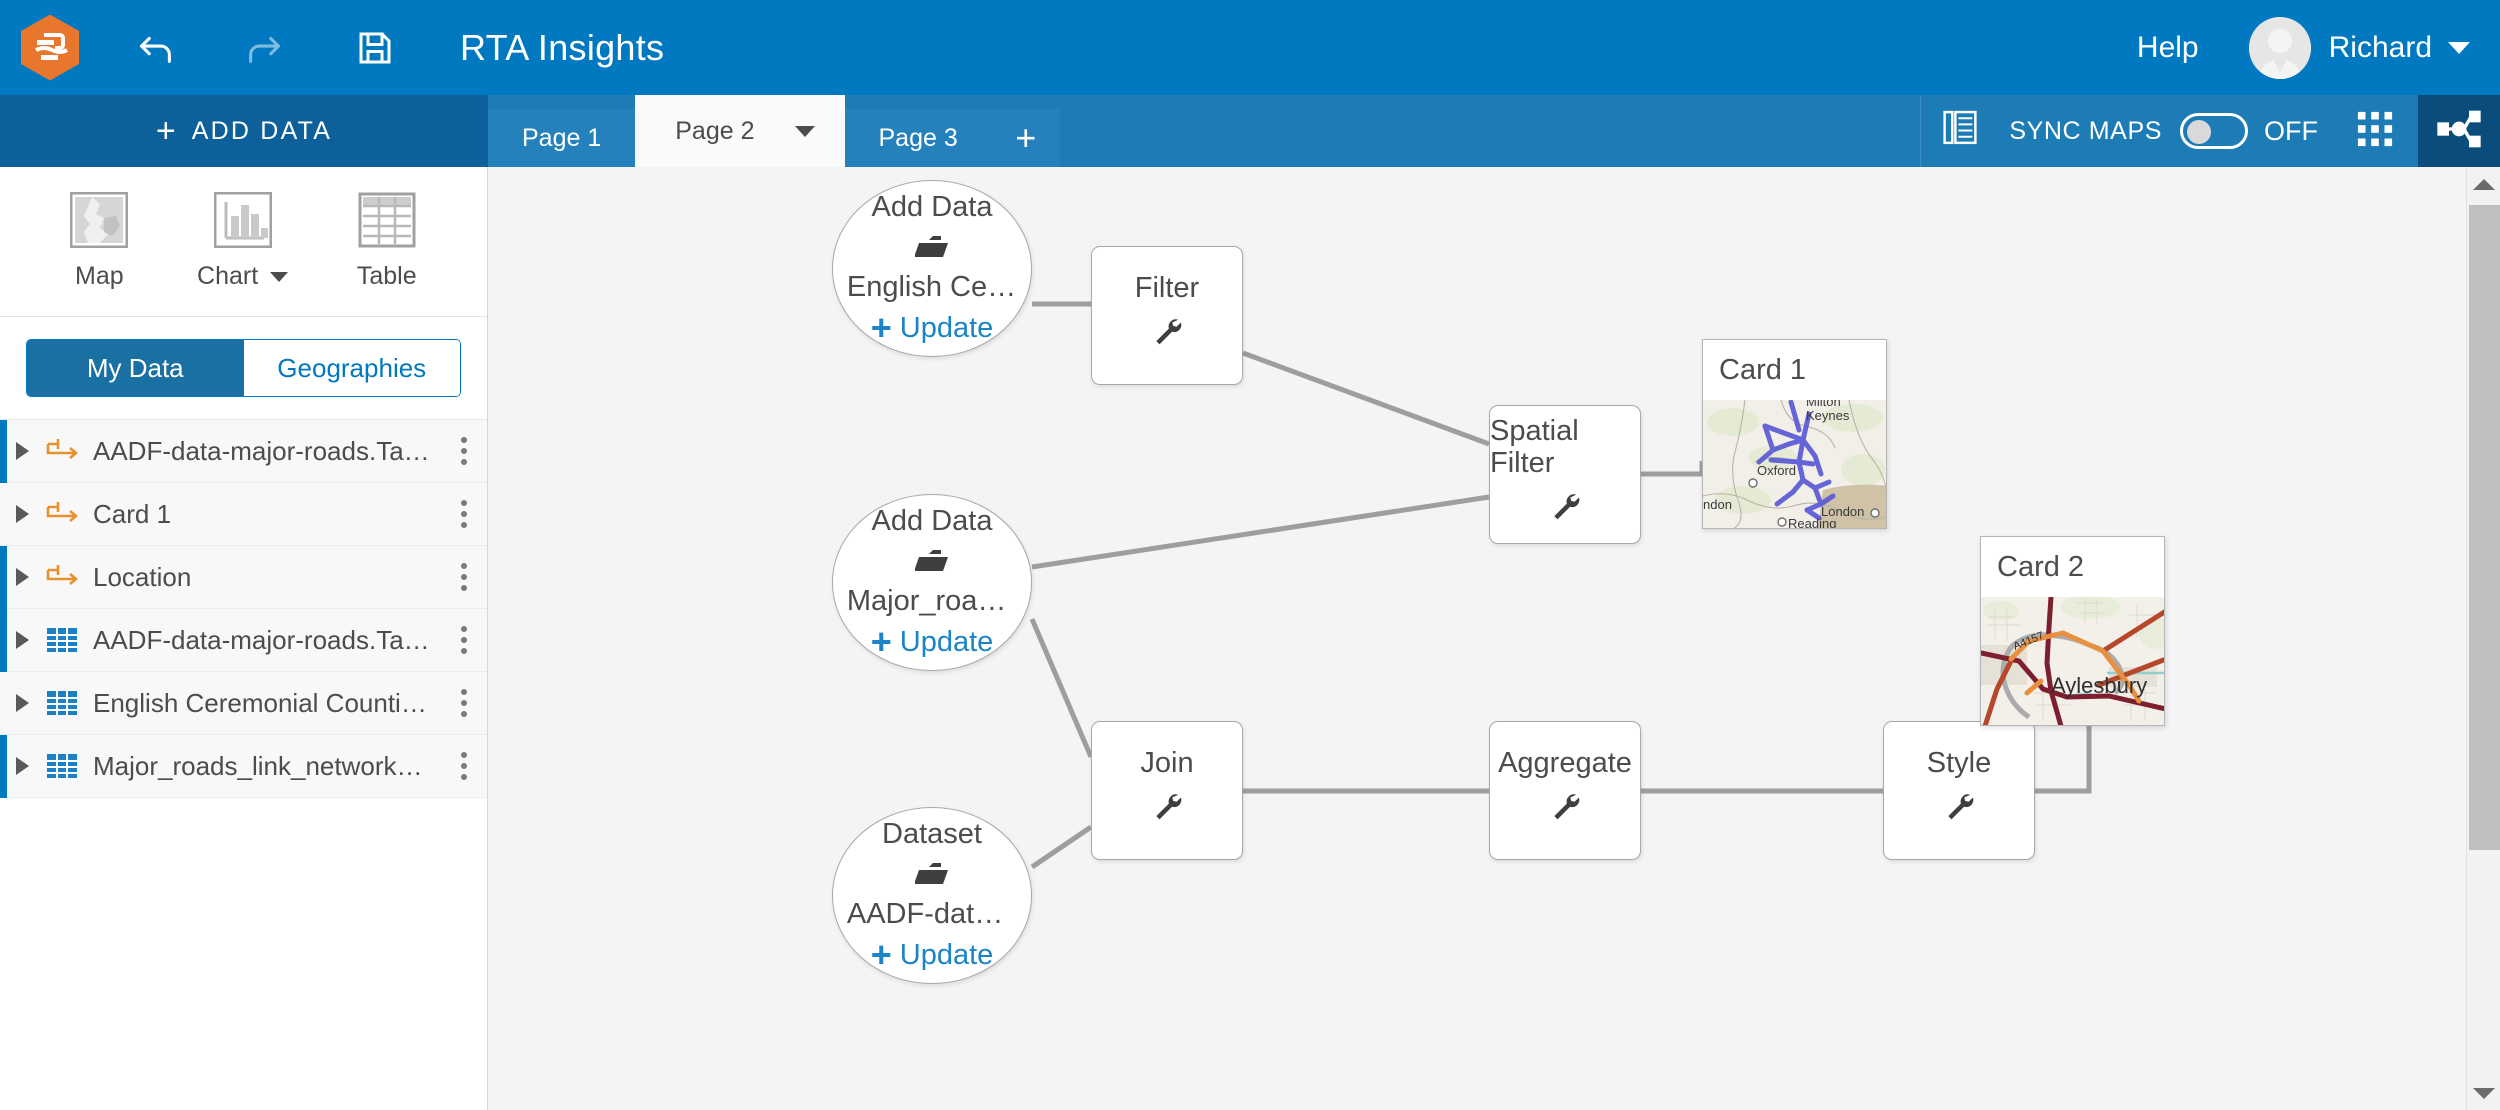 The image size is (2500, 1110). I want to click on card-type-label: Chart, so click(243, 276).